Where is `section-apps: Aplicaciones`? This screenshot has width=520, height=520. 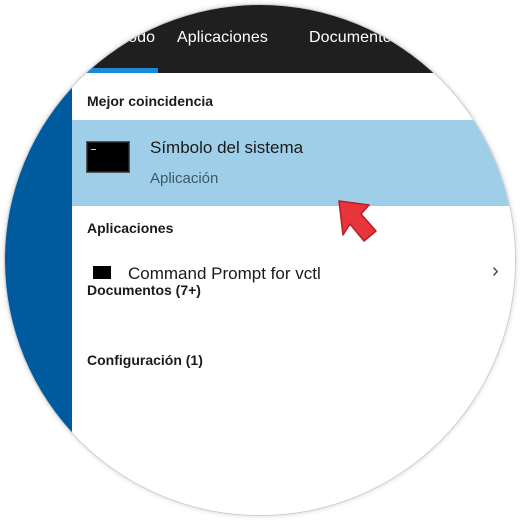 section-apps: Aplicaciones is located at coordinates (130, 228).